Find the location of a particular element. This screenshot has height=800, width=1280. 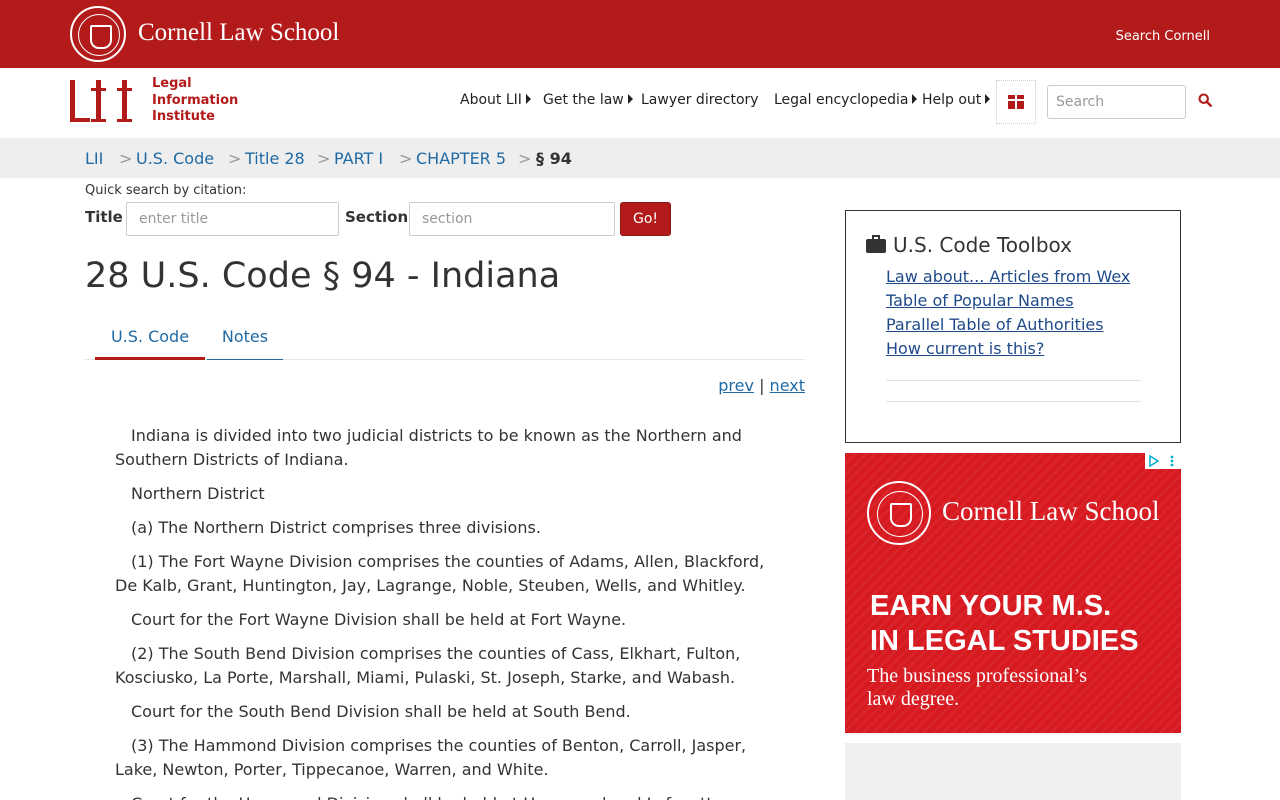

cornell-top-bar: Cornell Law School Search Cornell is located at coordinates (640, 34).